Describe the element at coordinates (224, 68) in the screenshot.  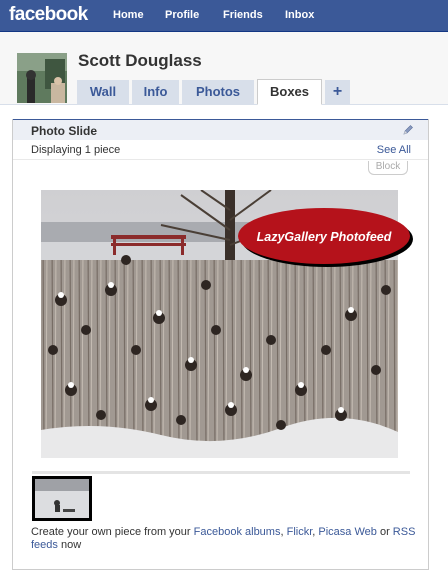
I see `profile-header: Scott Douglass Wall Info Photos Boxes +` at that location.